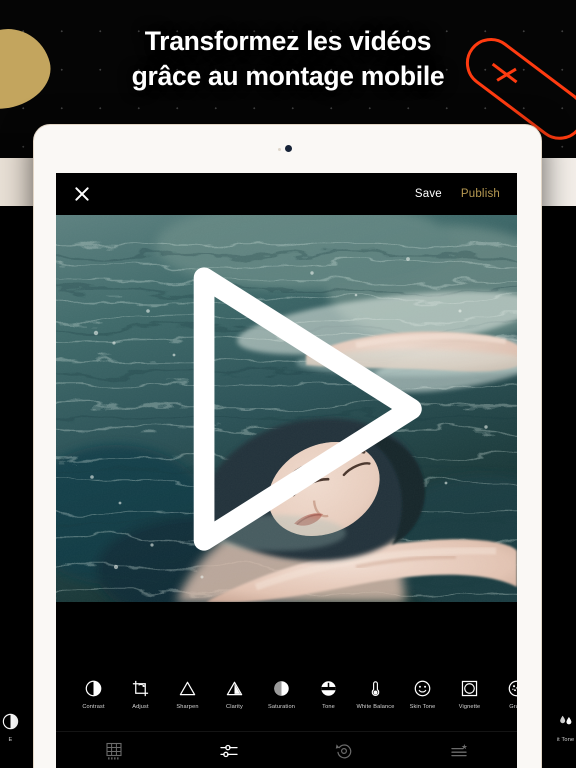 Image resolution: width=576 pixels, height=768 pixels. I want to click on front-camera-icon, so click(288, 148).